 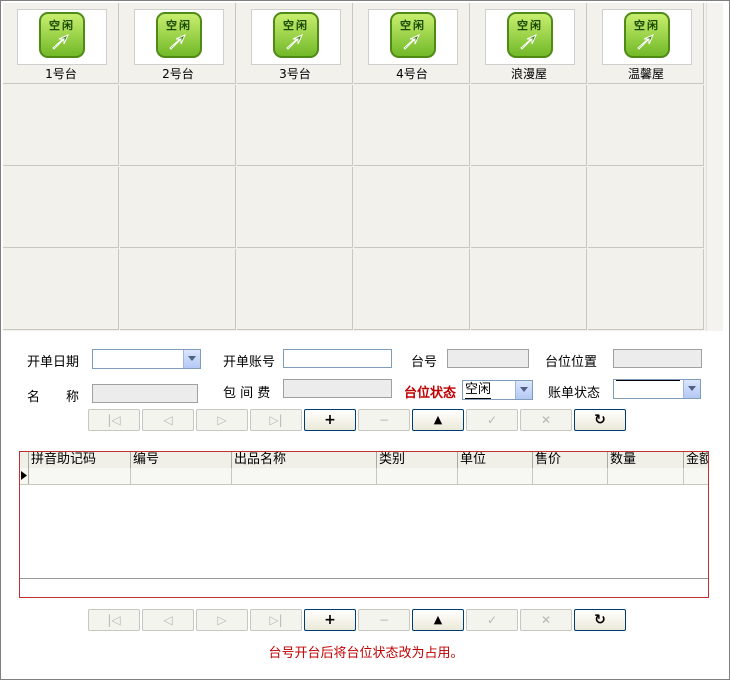 What do you see at coordinates (364, 578) in the screenshot?
I see `grid-footer-divider` at bounding box center [364, 578].